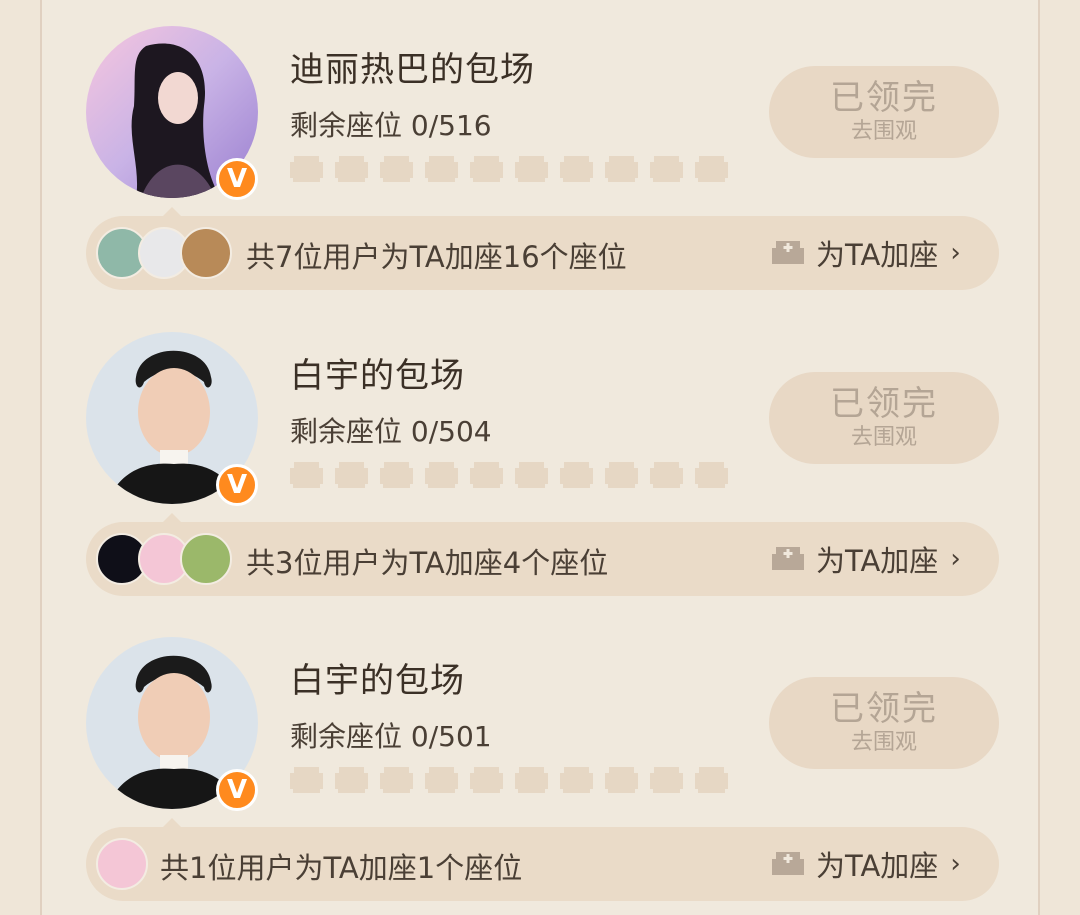 Image resolution: width=1080 pixels, height=915 pixels. Describe the element at coordinates (391, 736) in the screenshot. I see `remaining-seats: 剩余座位 0/501` at that location.